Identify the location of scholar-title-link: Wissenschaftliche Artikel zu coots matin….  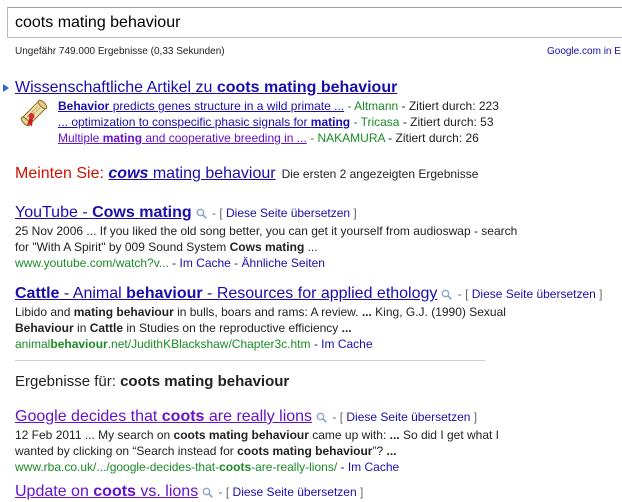
(206, 88).